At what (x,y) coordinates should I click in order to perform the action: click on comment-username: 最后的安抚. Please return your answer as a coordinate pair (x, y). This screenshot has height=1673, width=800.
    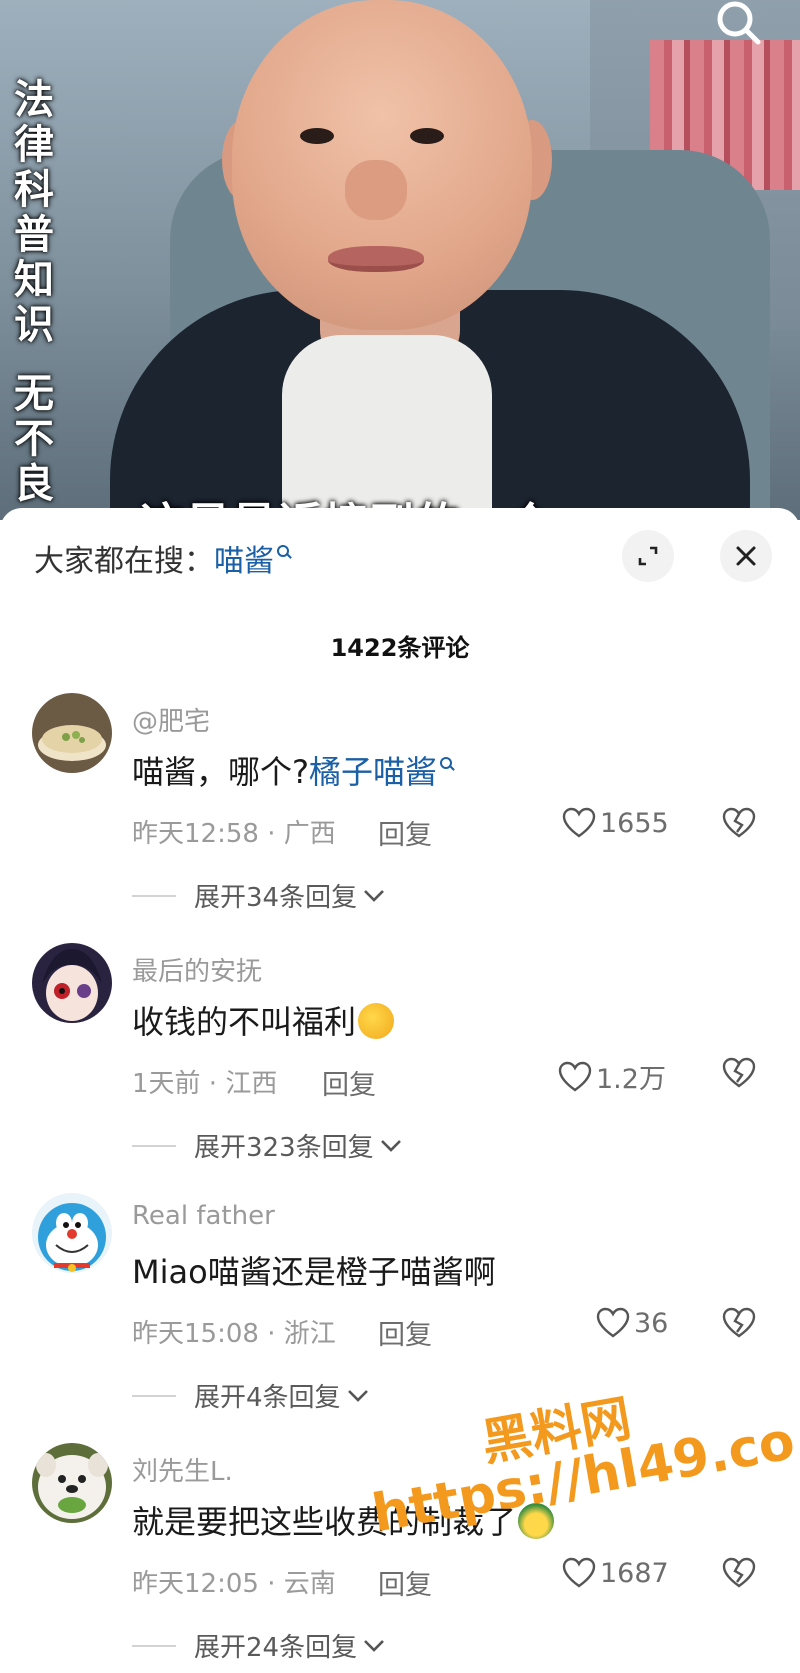
    Looking at the image, I should click on (197, 969).